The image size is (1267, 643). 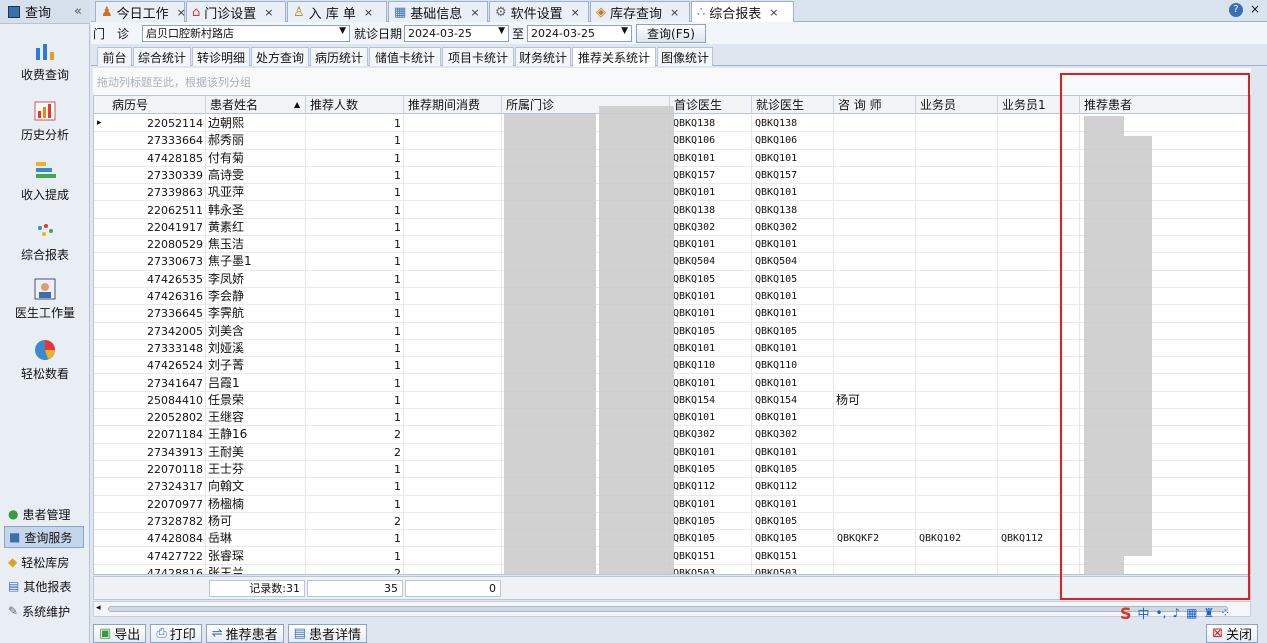 I want to click on col-record-no: 病历号, so click(x=157, y=105).